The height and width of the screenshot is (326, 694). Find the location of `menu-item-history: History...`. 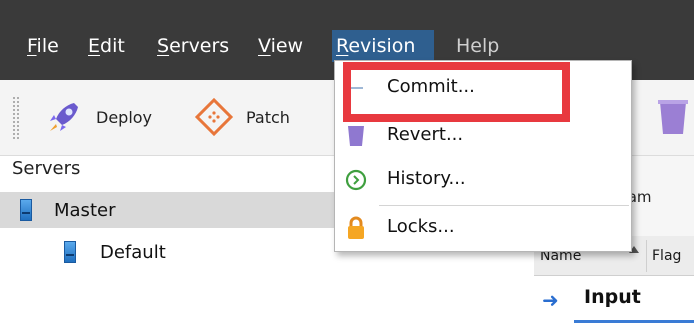

menu-item-history: History... is located at coordinates (483, 180).